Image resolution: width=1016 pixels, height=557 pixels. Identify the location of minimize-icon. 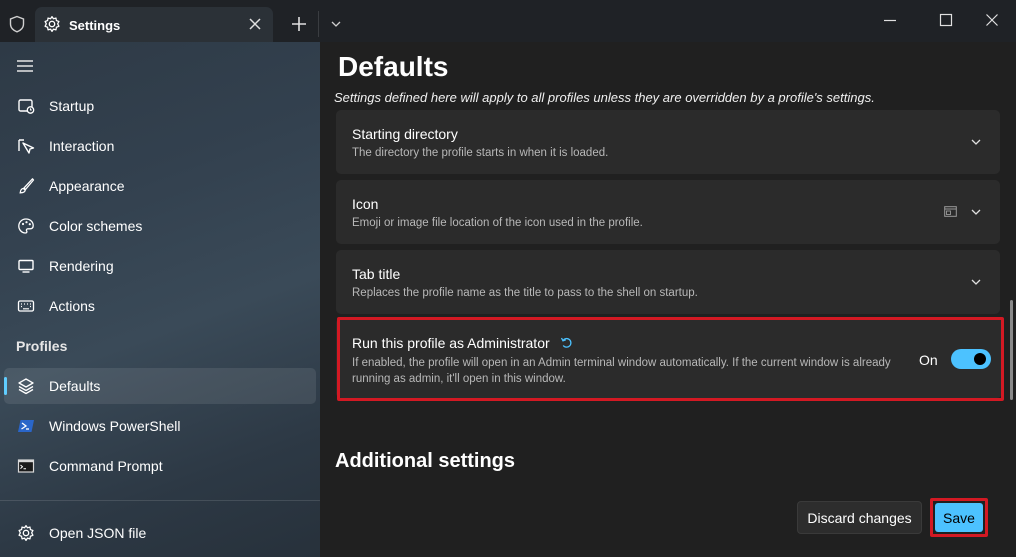
(890, 20).